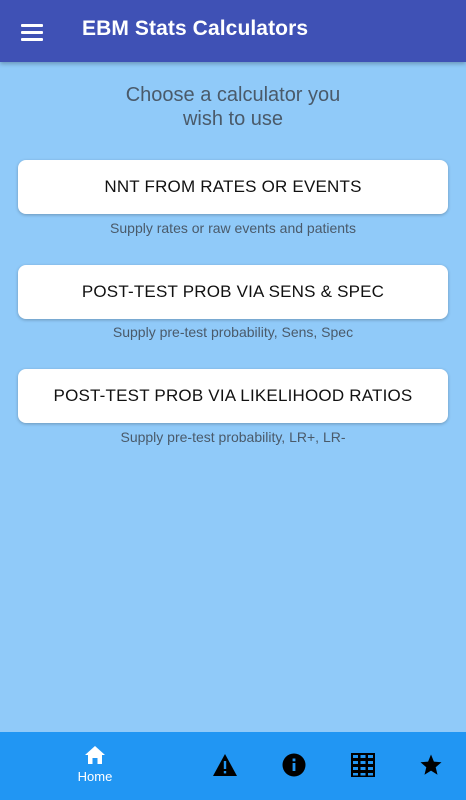 Image resolution: width=466 pixels, height=800 pixels. I want to click on nav-home: Home, so click(95, 769).